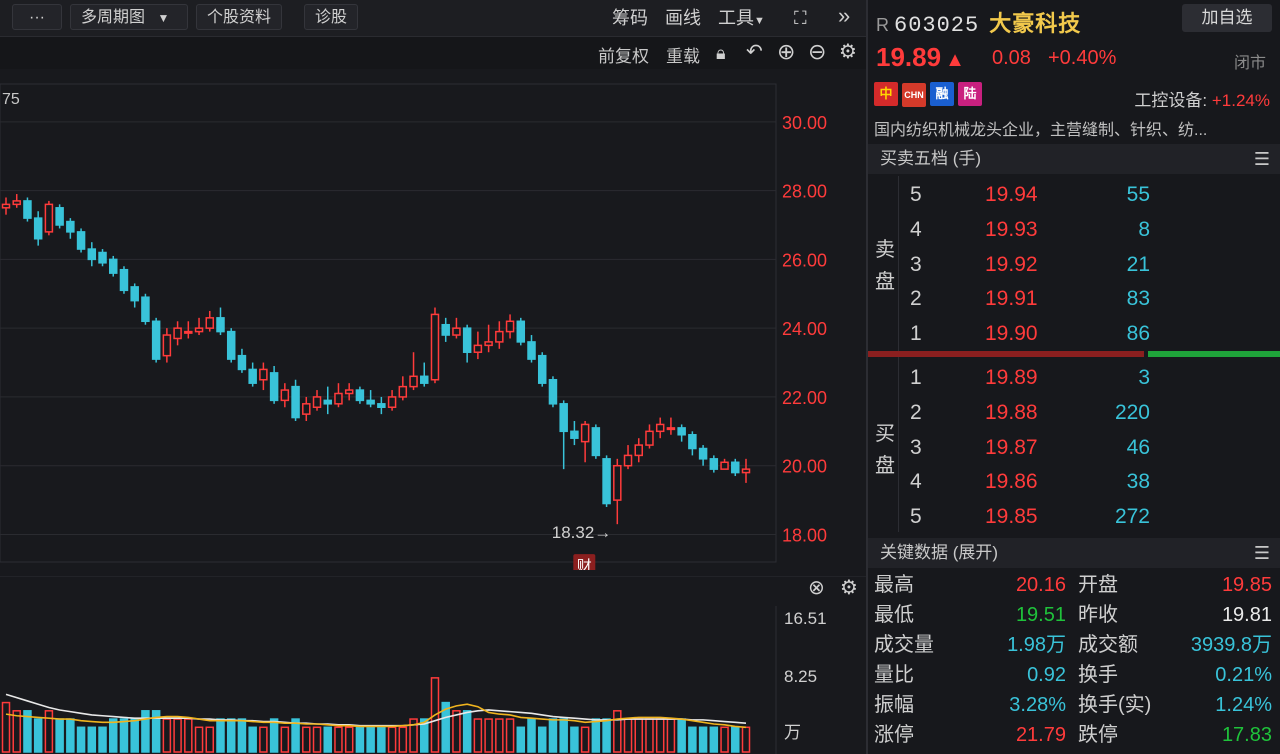 Image resolution: width=1280 pixels, height=754 pixels. I want to click on bid-row: 2 19.88 220, so click(1090, 413).